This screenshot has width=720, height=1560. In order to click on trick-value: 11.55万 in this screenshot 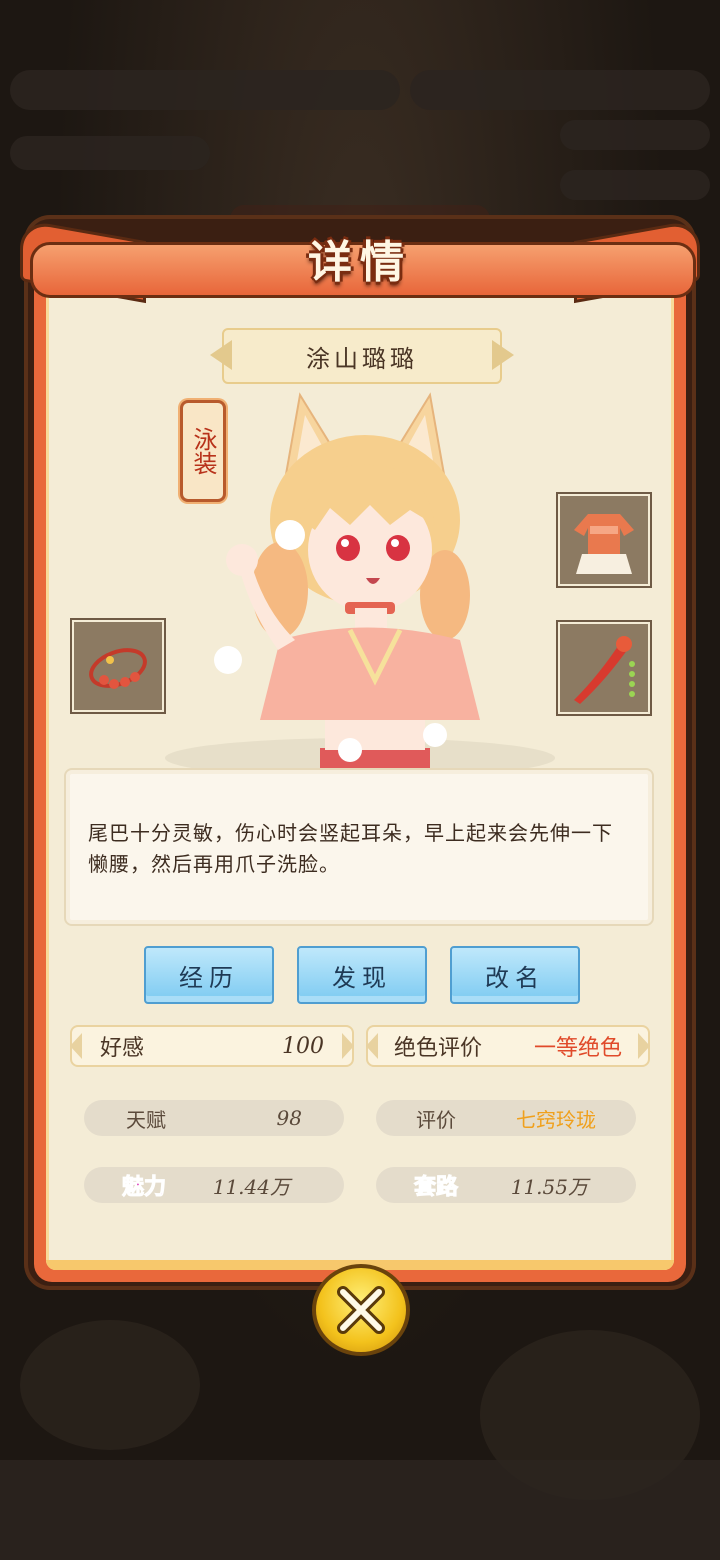, I will do `click(549, 1186)`.